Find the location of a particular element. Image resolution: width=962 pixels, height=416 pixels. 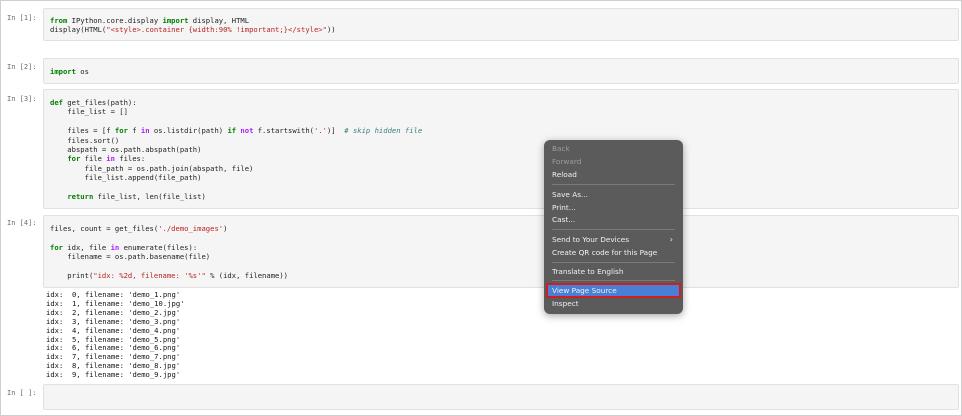

menu-item-translate: Translate to English is located at coordinates (613, 272).